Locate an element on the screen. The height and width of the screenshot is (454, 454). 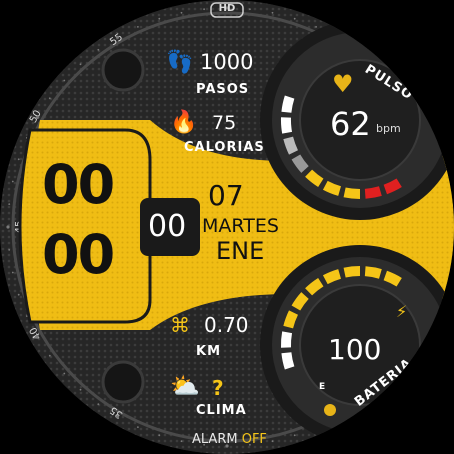
calories-label: CALORIAS is located at coordinates (224, 147).